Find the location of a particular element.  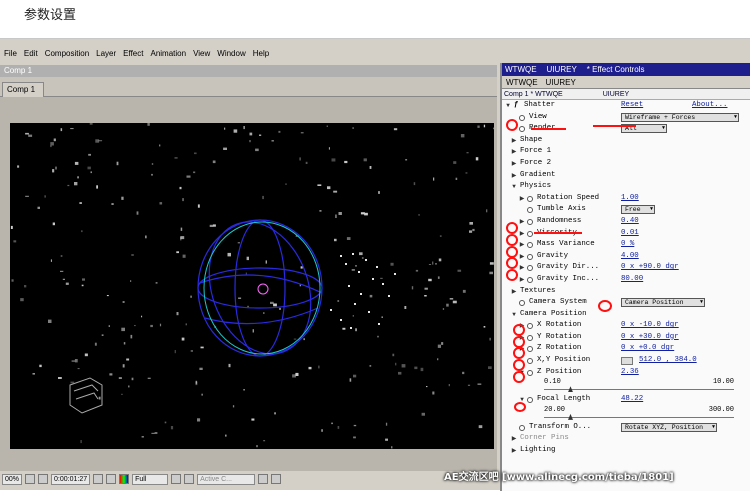

force-center-icon is located at coordinates (263, 289).